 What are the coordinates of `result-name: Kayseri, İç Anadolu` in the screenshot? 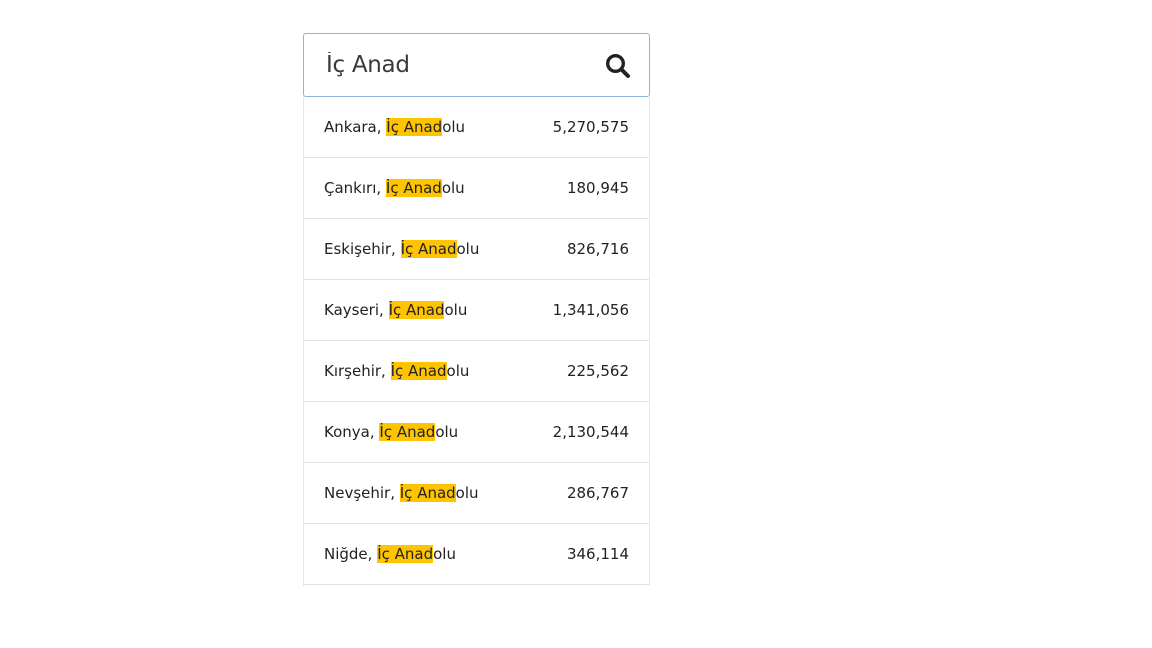 It's located at (396, 310).